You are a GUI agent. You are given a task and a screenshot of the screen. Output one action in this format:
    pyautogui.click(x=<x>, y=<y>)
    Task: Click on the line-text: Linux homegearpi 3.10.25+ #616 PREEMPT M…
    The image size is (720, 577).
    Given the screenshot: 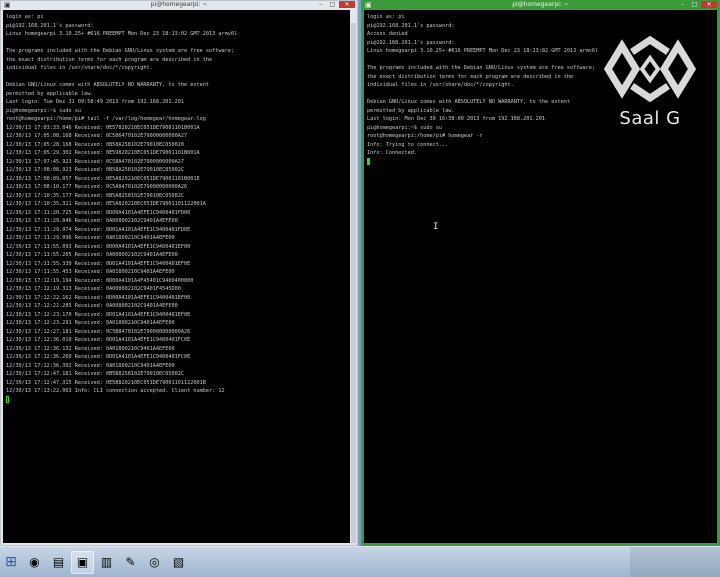 What is the action you would take?
    pyautogui.click(x=483, y=51)
    